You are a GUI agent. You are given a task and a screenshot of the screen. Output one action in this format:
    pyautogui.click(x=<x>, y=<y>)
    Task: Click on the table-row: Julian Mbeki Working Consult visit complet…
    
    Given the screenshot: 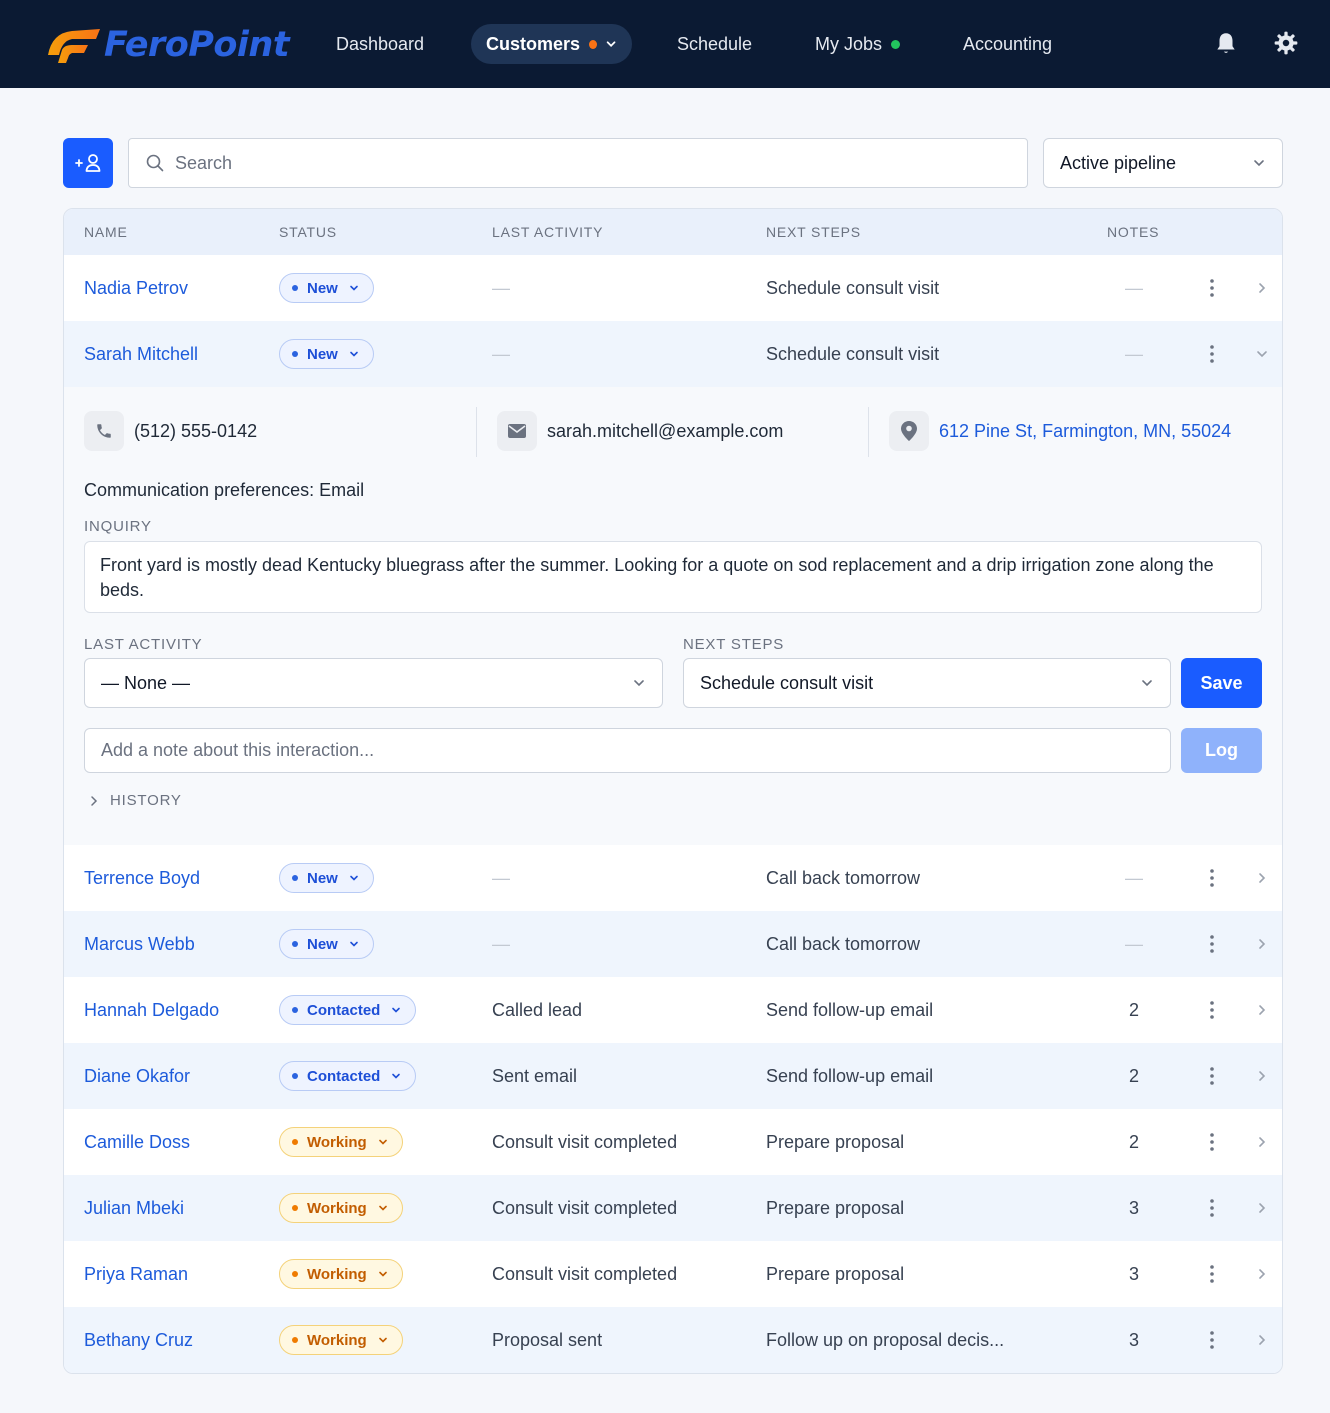 What is the action you would take?
    pyautogui.click(x=673, y=1208)
    